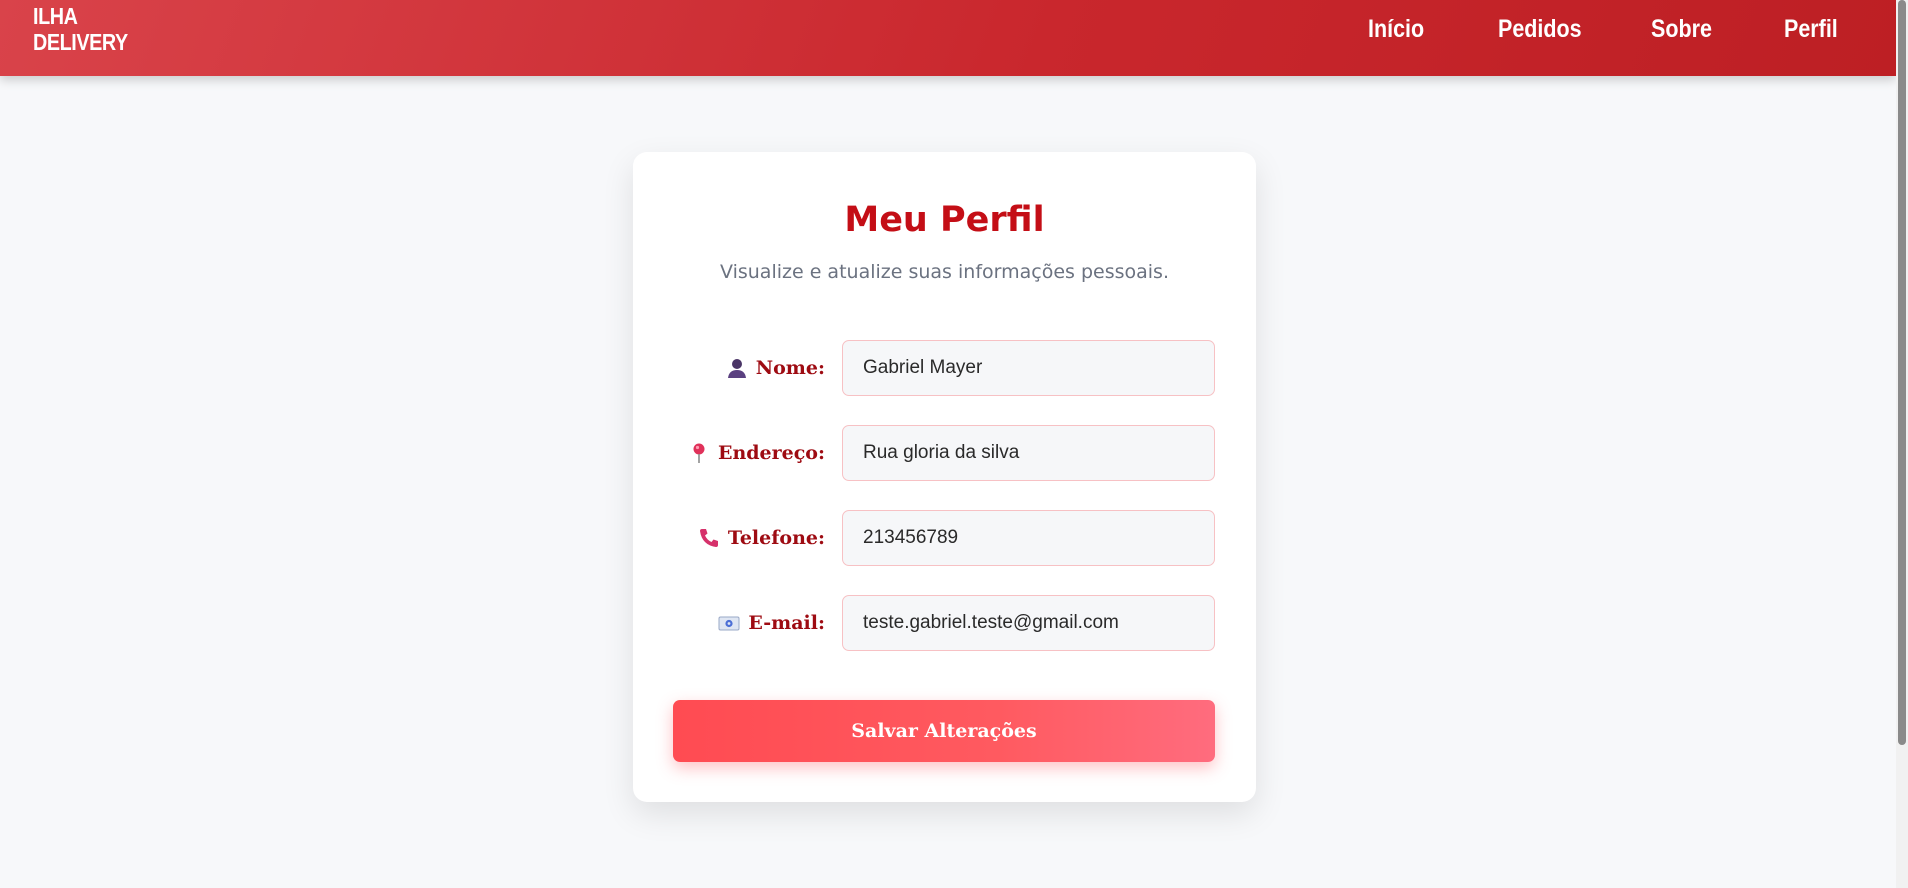  I want to click on logo-line-2: DELIVERY, so click(80, 42).